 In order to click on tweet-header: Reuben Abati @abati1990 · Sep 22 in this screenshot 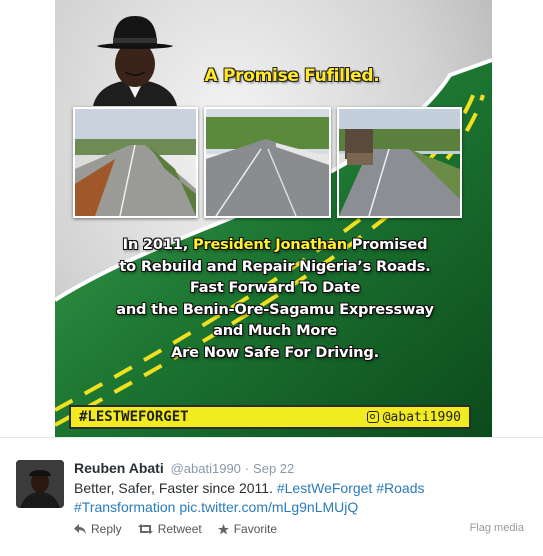, I will do `click(184, 468)`.